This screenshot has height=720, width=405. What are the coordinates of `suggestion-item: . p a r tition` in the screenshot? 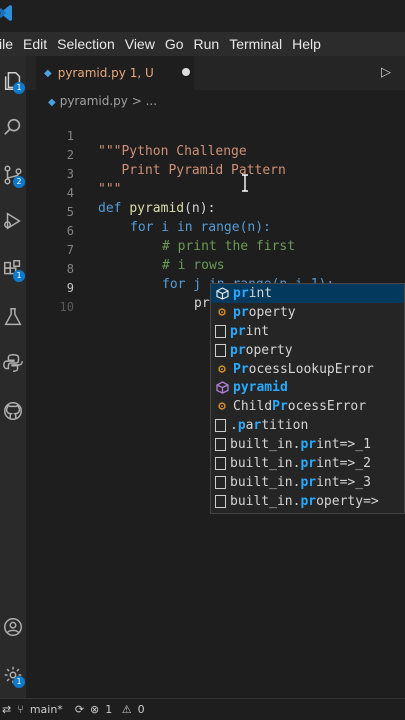 It's located at (307, 425).